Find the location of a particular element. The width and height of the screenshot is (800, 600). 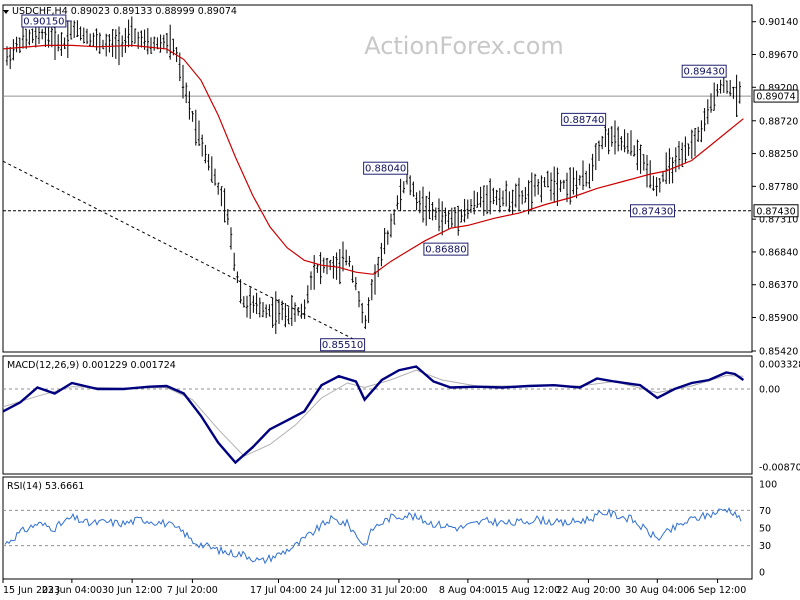

time-axis-label: 23 Jun 04:00 is located at coordinates (72, 590).